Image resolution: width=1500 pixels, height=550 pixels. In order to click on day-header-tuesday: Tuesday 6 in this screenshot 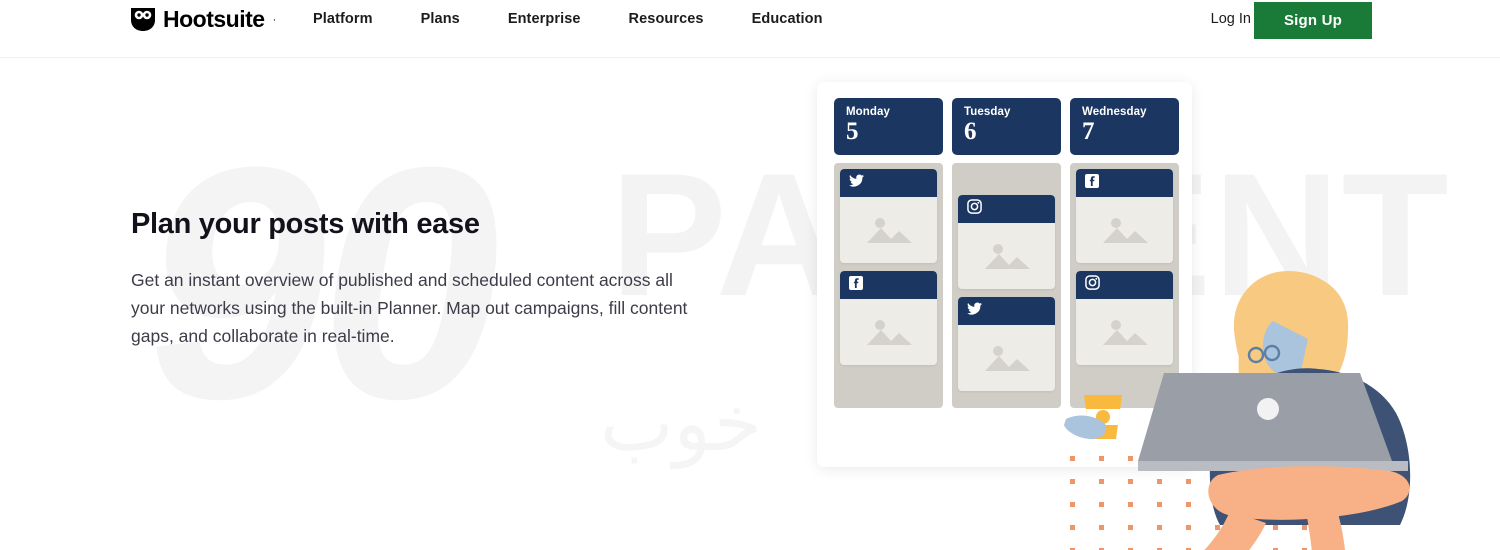, I will do `click(1006, 126)`.